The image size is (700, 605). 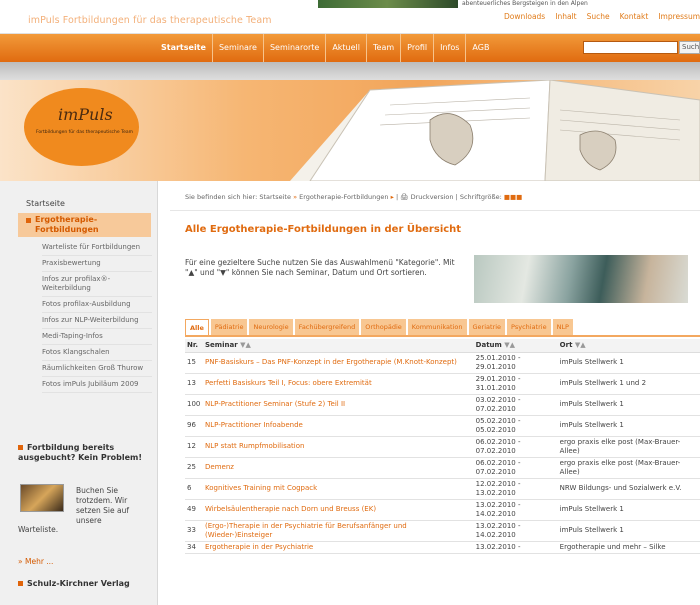 I want to click on tab-fachuebergreifend: Fachübergreifend, so click(x=327, y=327).